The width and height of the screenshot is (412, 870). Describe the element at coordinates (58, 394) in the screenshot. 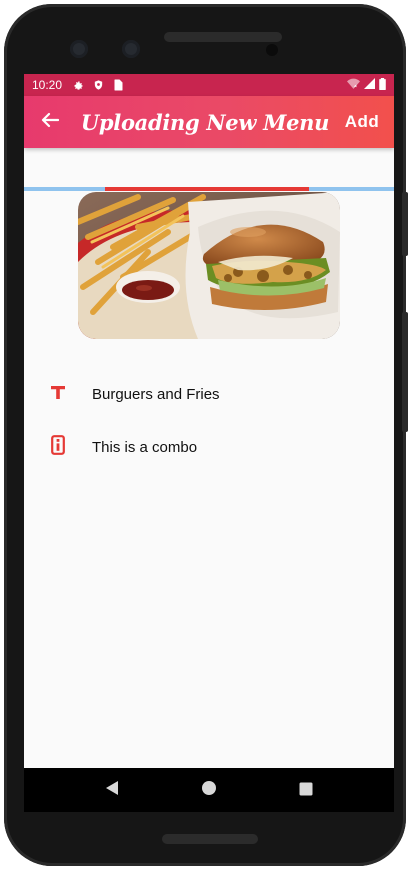

I see `title-text-icon` at that location.